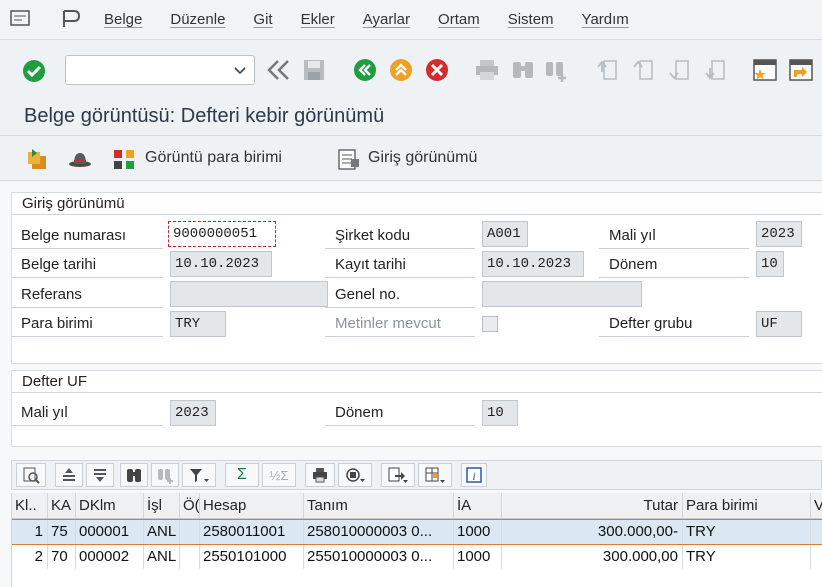 The height and width of the screenshot is (587, 822). What do you see at coordinates (193, 413) in the screenshot?
I see `ledger-fiscal-year-field: 2023` at bounding box center [193, 413].